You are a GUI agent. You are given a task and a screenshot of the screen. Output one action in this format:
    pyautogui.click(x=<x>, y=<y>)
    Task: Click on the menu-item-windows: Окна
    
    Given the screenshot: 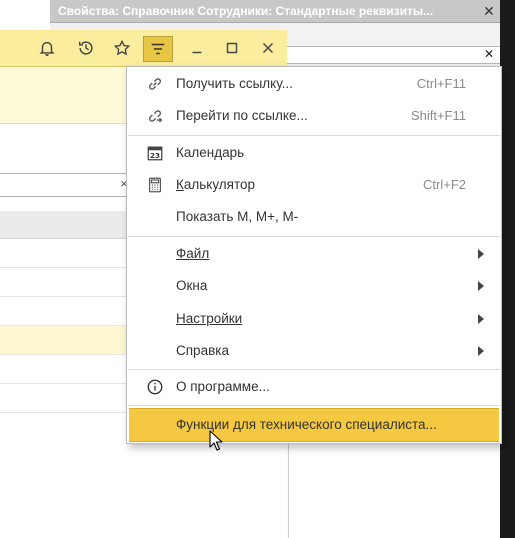 What is the action you would take?
    pyautogui.click(x=314, y=286)
    